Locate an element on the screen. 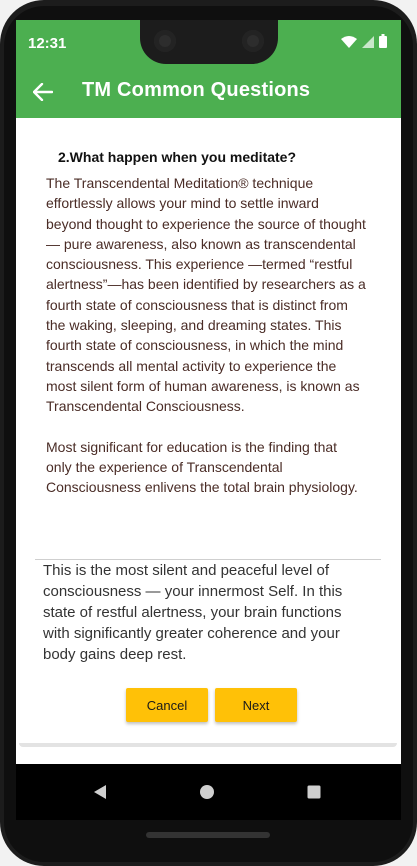 The height and width of the screenshot is (866, 417). bottom-speaker is located at coordinates (208, 835).